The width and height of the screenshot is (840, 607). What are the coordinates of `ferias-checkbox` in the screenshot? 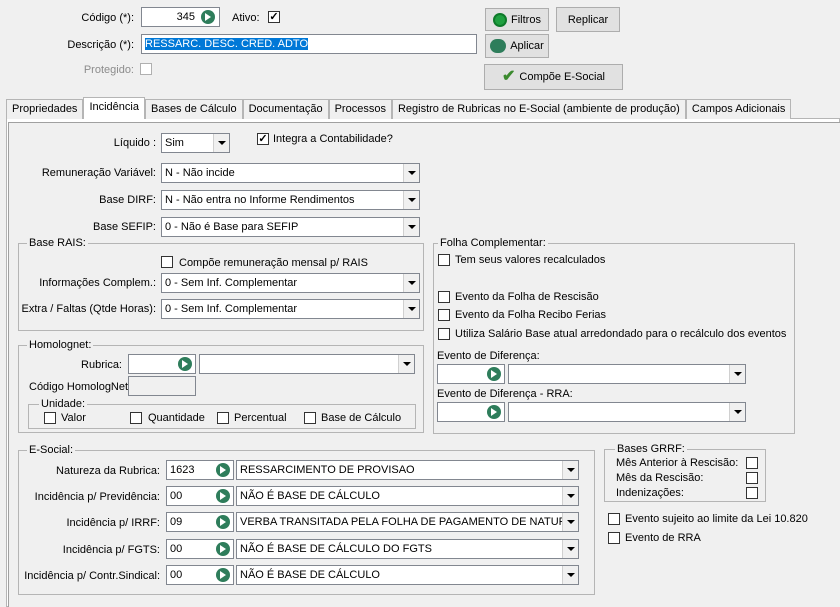 It's located at (444, 315).